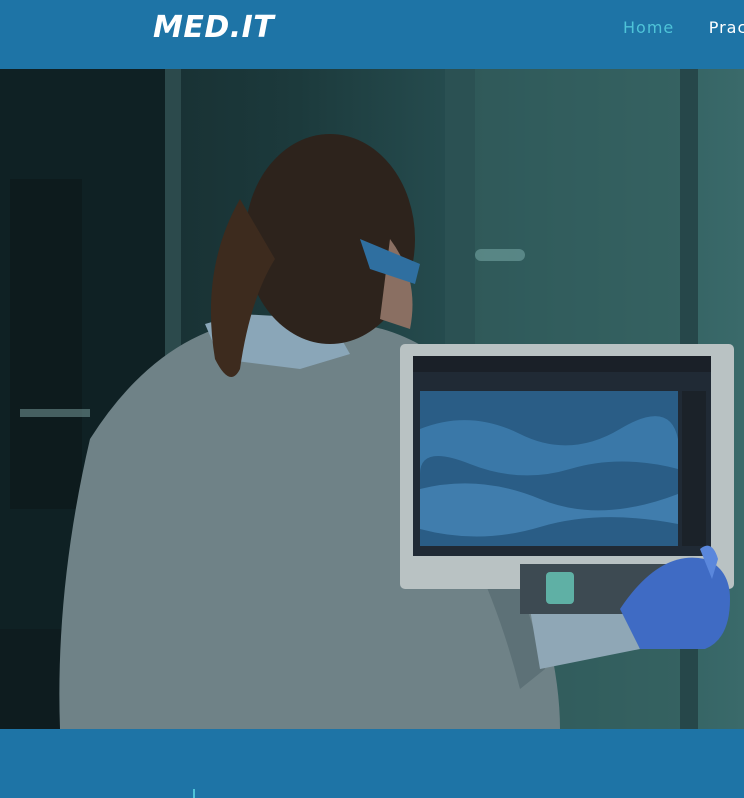  What do you see at coordinates (560, 588) in the screenshot?
I see `control-node` at bounding box center [560, 588].